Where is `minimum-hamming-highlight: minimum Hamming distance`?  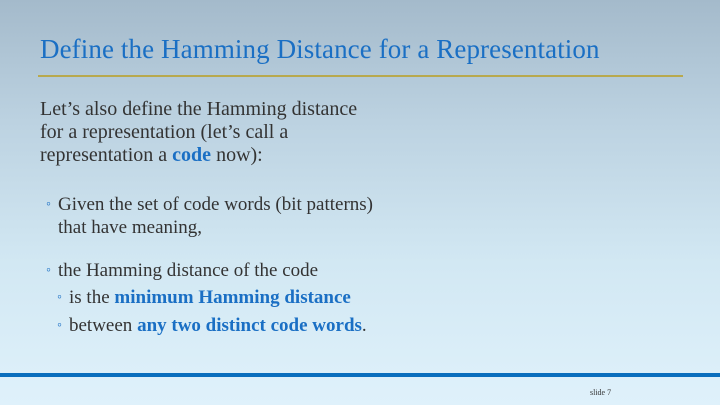
minimum-hamming-highlight: minimum Hamming distance is located at coordinates (232, 297).